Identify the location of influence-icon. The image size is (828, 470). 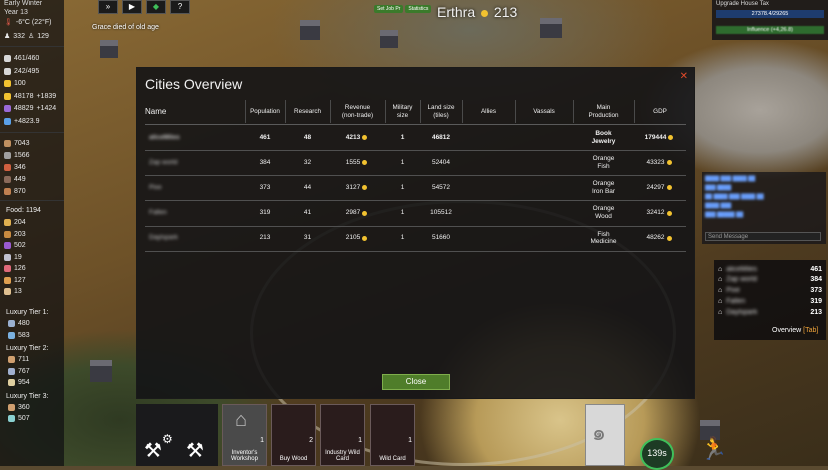
(7, 108).